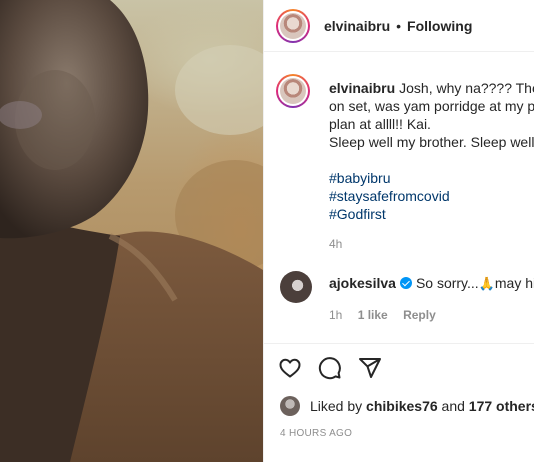 The height and width of the screenshot is (462, 534). What do you see at coordinates (316, 433) in the screenshot?
I see `post-timestamp: 4 HOURS AGO` at bounding box center [316, 433].